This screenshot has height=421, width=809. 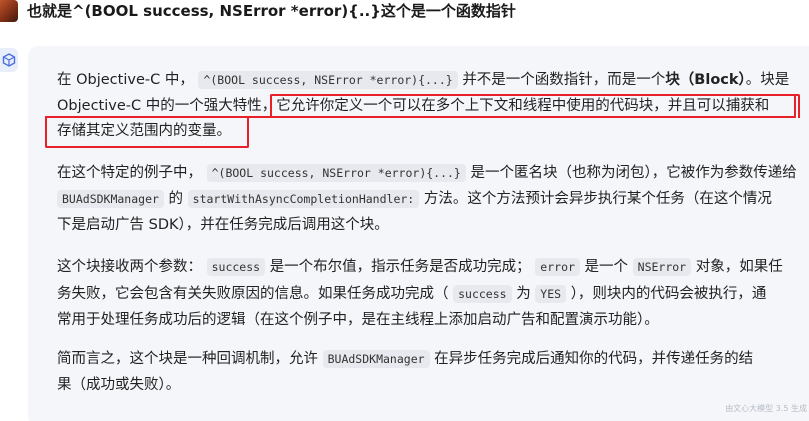 I want to click on text: 在这个特定的例子中，, so click(x=129, y=173).